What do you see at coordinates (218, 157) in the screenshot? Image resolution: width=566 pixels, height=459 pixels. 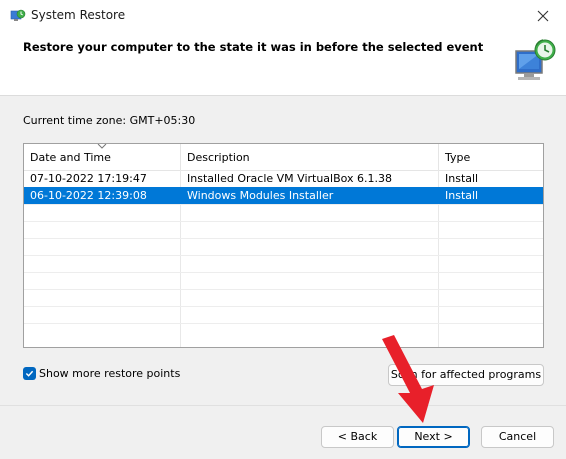 I see `column-header-description-label: Description` at bounding box center [218, 157].